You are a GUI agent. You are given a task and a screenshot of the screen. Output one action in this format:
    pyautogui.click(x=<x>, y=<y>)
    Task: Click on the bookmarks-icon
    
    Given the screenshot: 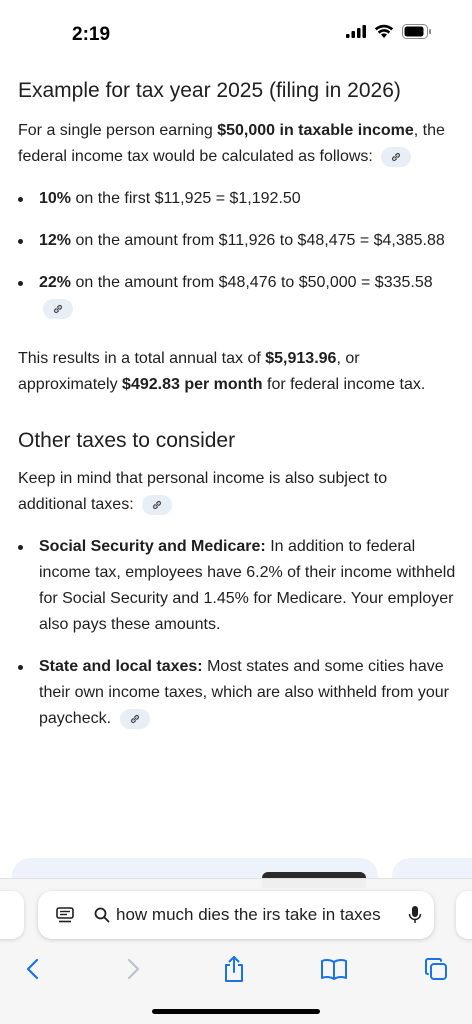 What is the action you would take?
    pyautogui.click(x=334, y=969)
    